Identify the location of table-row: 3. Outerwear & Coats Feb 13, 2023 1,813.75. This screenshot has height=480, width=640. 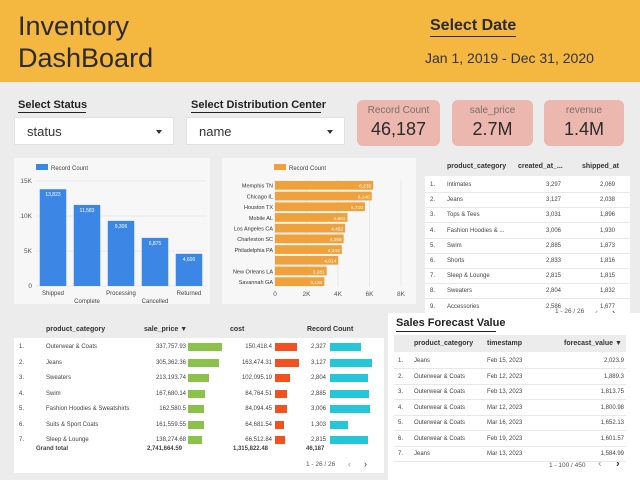
(510, 392).